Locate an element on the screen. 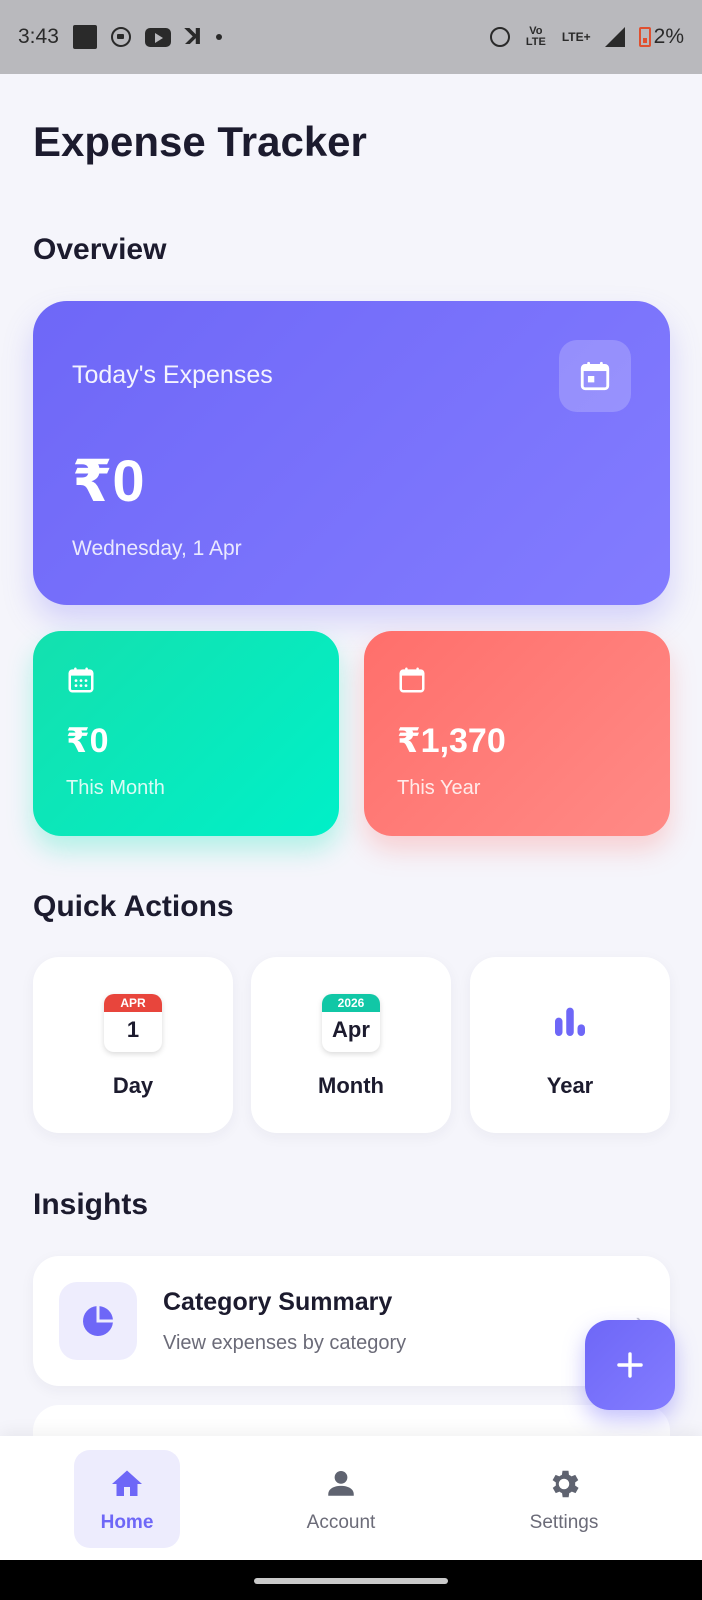 This screenshot has height=1600, width=702. system-gesture-bar is located at coordinates (351, 1580).